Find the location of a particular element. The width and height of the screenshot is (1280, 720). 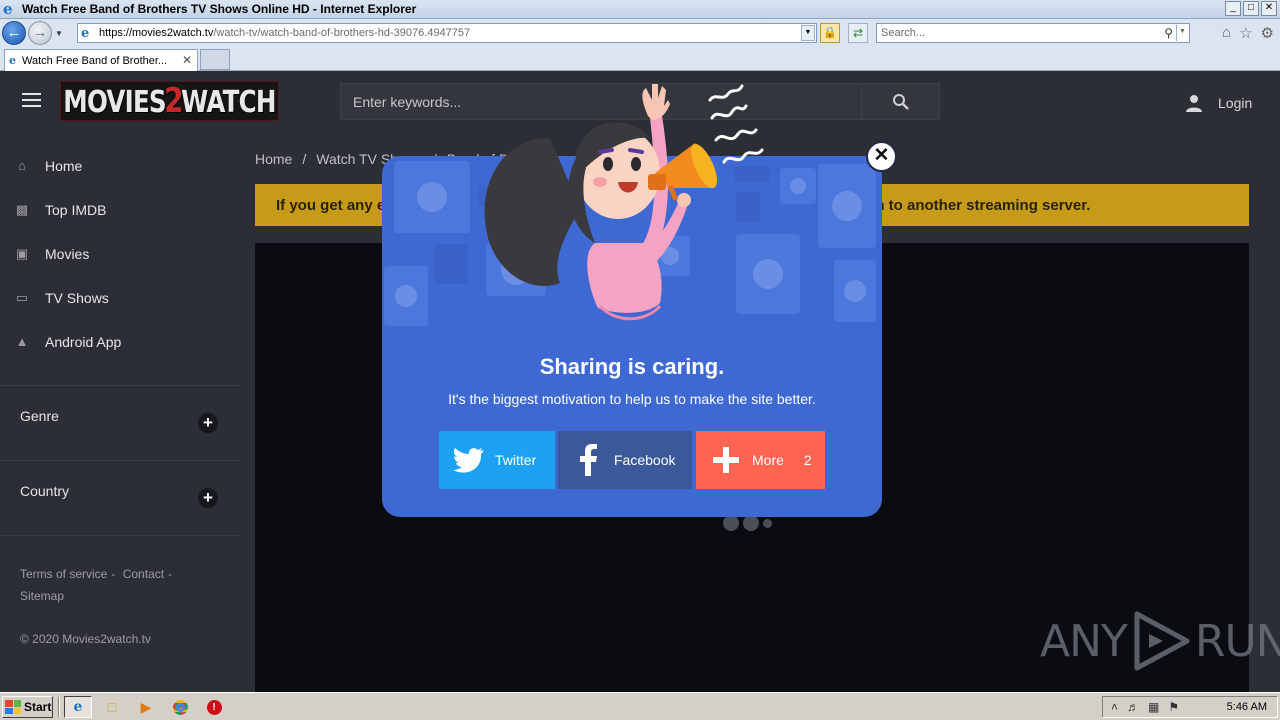

taskbar-media-player-icon: ▶ is located at coordinates (146, 707).